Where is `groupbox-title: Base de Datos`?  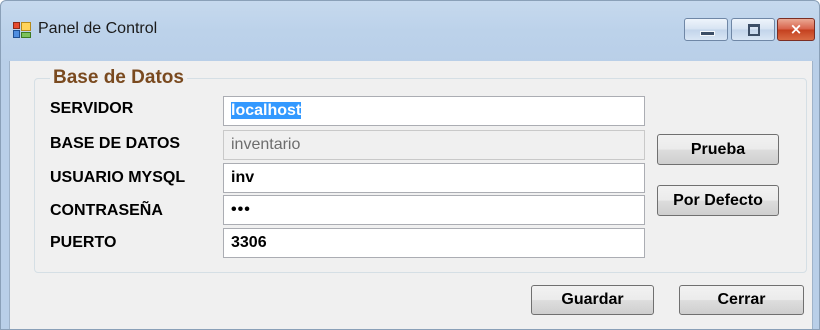
groupbox-title: Base de Datos is located at coordinates (118, 78).